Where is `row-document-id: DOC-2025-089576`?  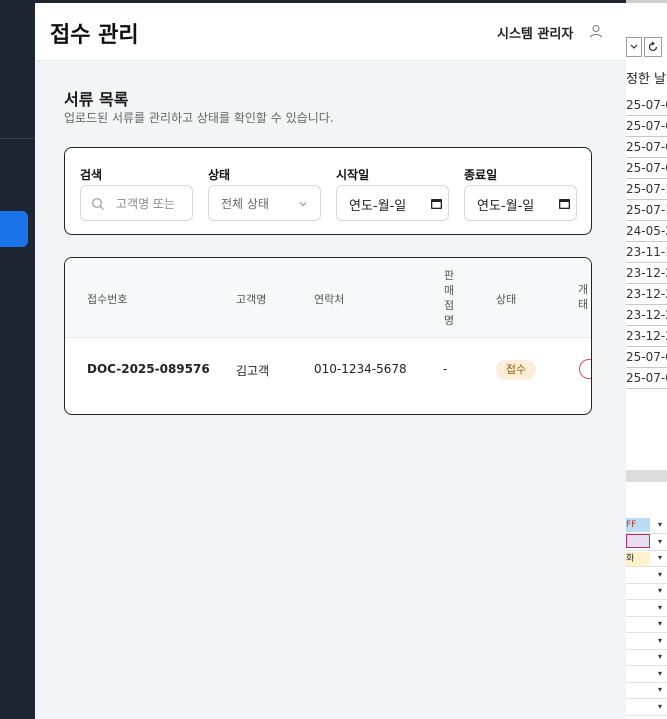
row-document-id: DOC-2025-089576 is located at coordinates (148, 369).